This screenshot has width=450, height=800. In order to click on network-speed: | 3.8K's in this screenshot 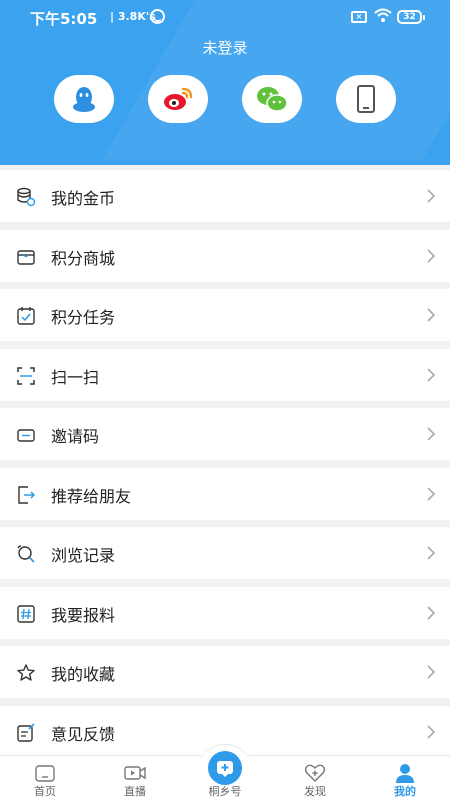, I will do `click(133, 16)`.